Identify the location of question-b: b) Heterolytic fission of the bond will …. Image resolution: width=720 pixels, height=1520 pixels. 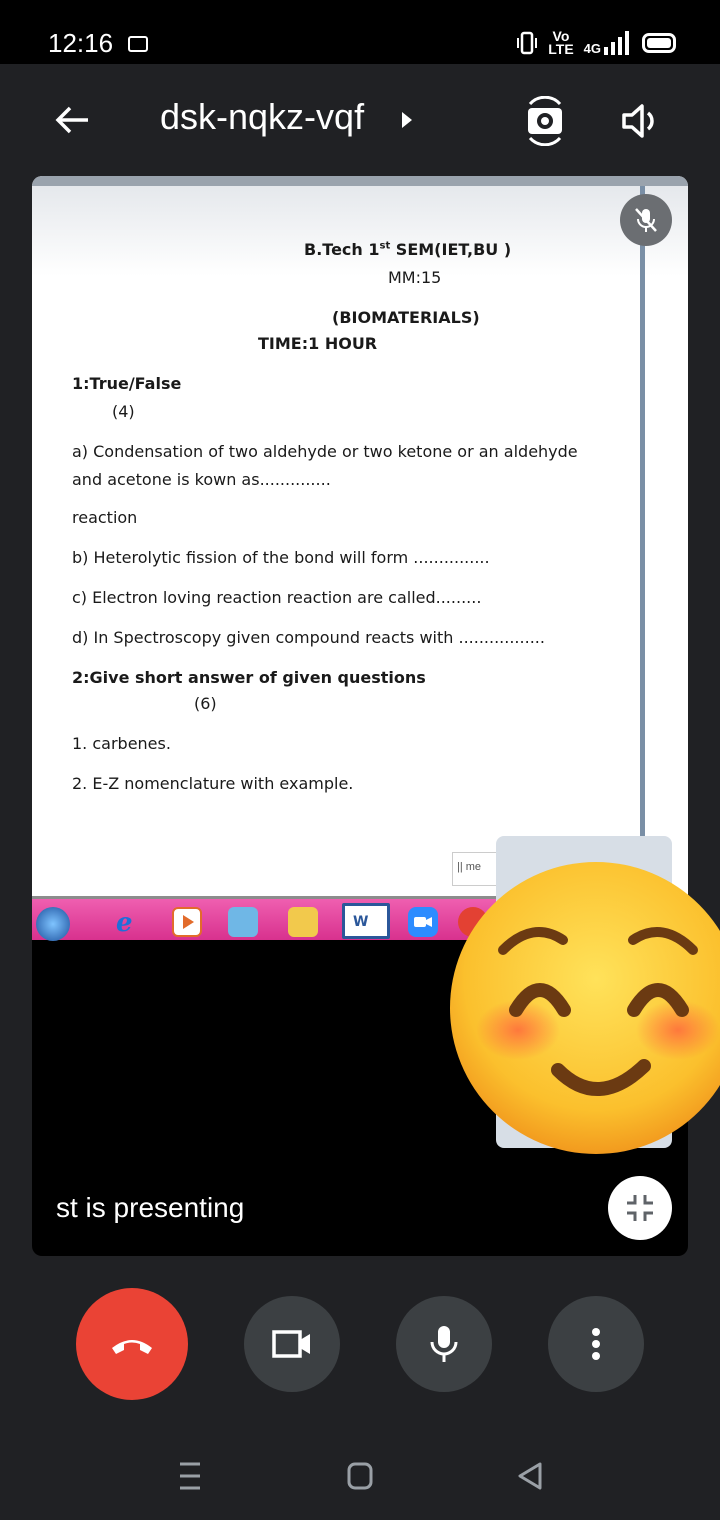
(281, 557).